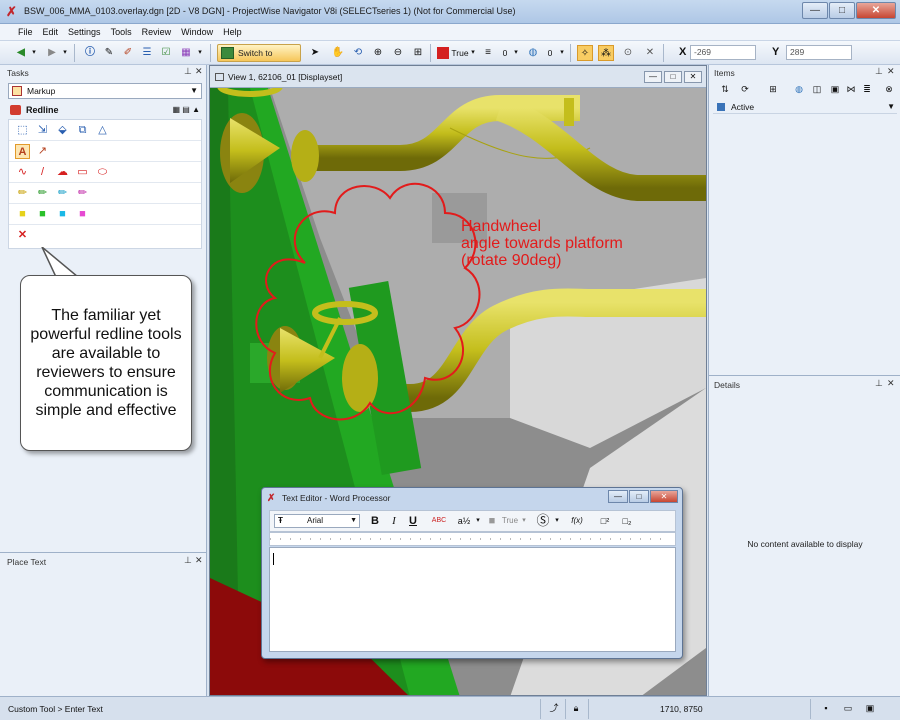 The image size is (900, 720). What do you see at coordinates (85, 32) in the screenshot?
I see `menu-settings: Settings` at bounding box center [85, 32].